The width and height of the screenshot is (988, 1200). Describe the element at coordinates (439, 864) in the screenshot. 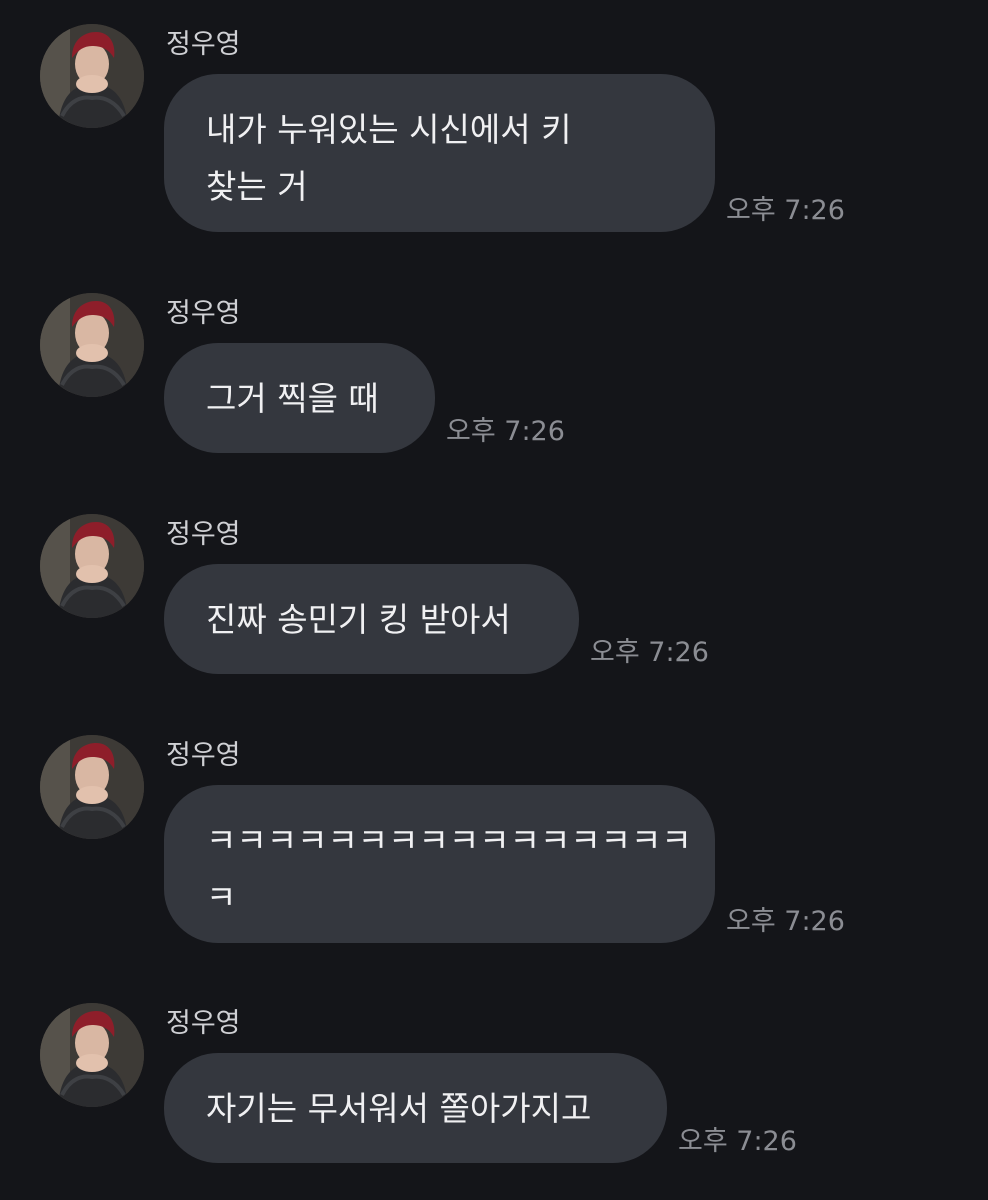

I see `message-bubble: ㅋㅋㅋㅋㅋㅋㅋㅋㅋㅋㅋㅋㅋㅋㅋㅋ ㅋ` at that location.